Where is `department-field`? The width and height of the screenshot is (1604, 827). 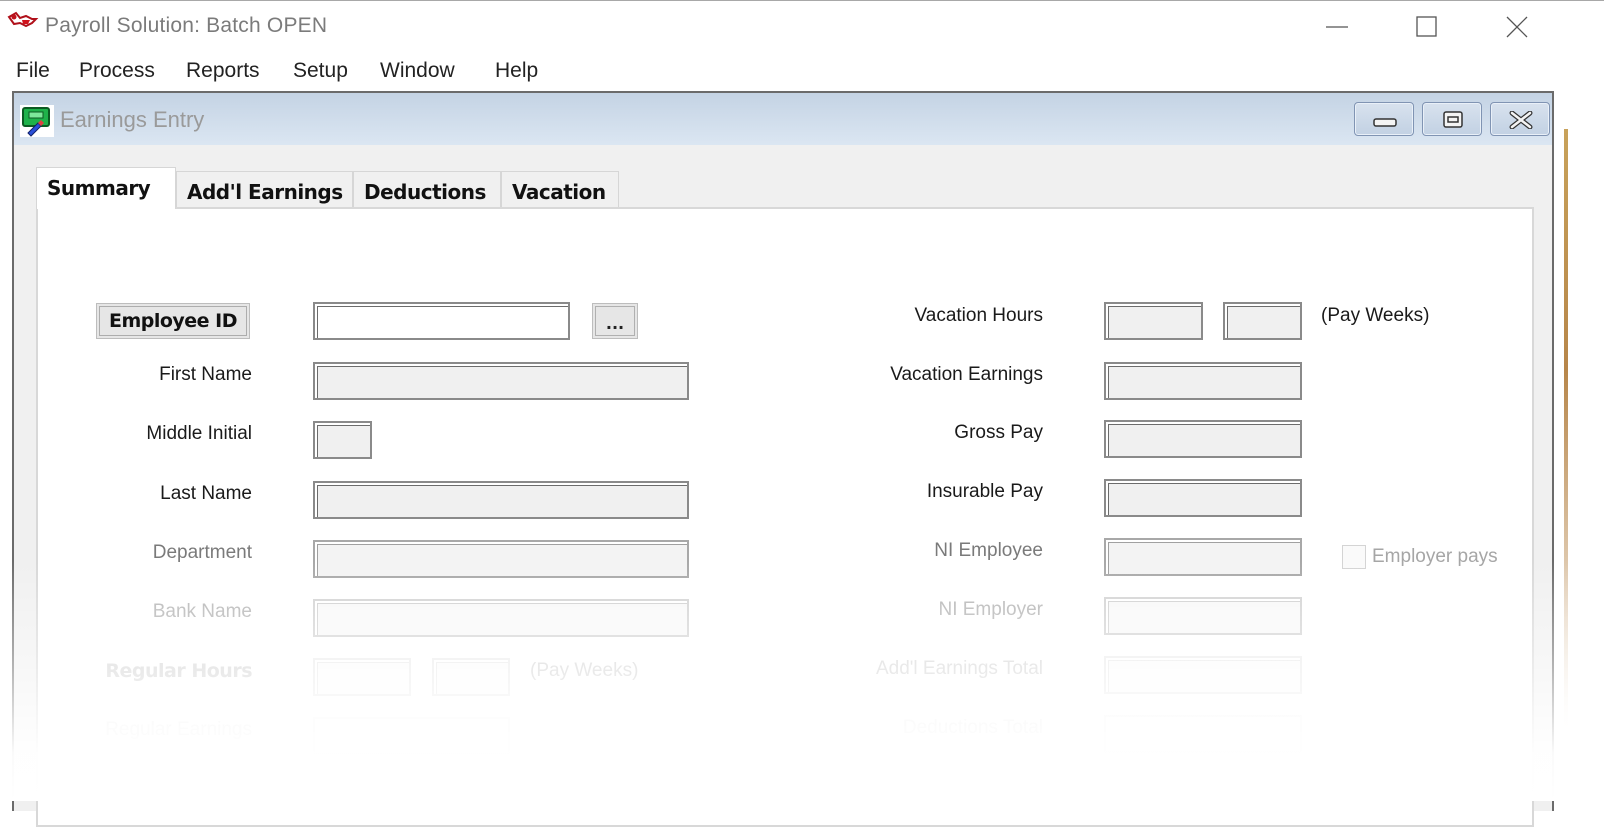
department-field is located at coordinates (501, 559).